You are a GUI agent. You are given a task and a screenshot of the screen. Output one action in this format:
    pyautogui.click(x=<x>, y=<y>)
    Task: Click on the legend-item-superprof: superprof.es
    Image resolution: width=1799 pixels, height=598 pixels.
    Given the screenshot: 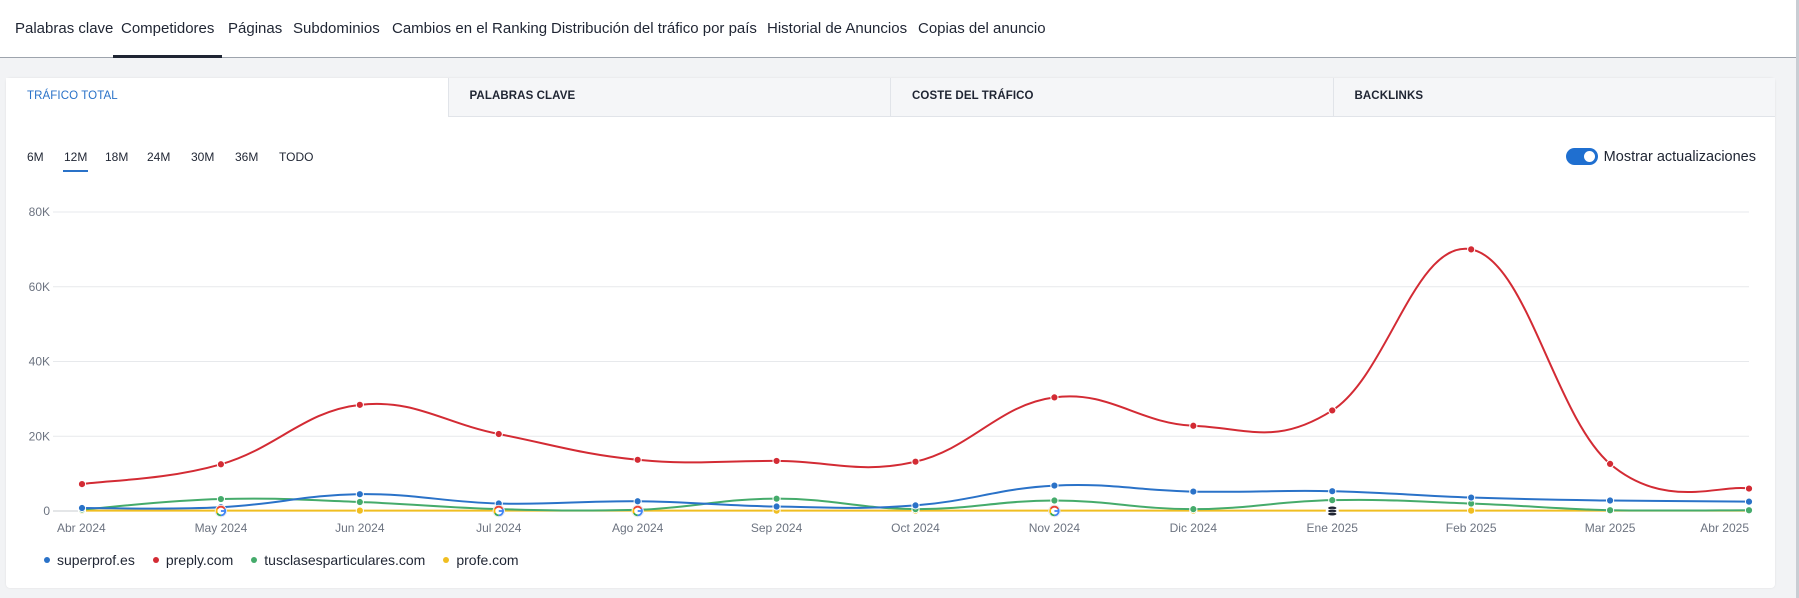 What is the action you would take?
    pyautogui.click(x=89, y=560)
    